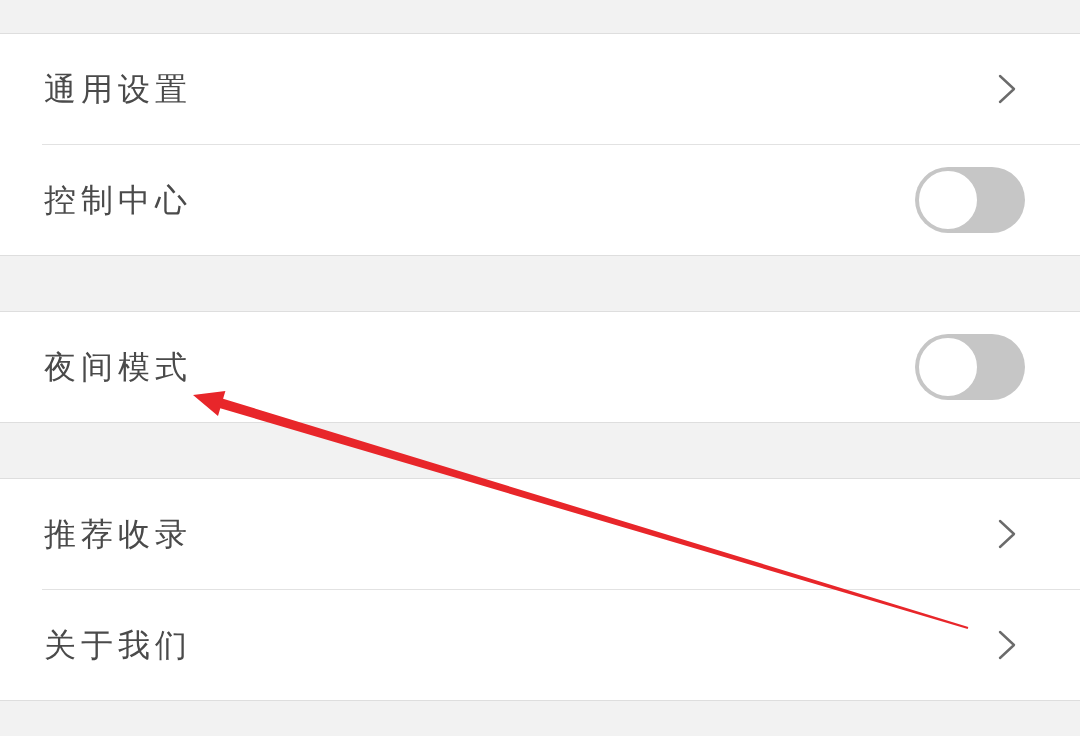 The image size is (1080, 736). What do you see at coordinates (118, 367) in the screenshot?
I see `setting-label: 夜间模式` at bounding box center [118, 367].